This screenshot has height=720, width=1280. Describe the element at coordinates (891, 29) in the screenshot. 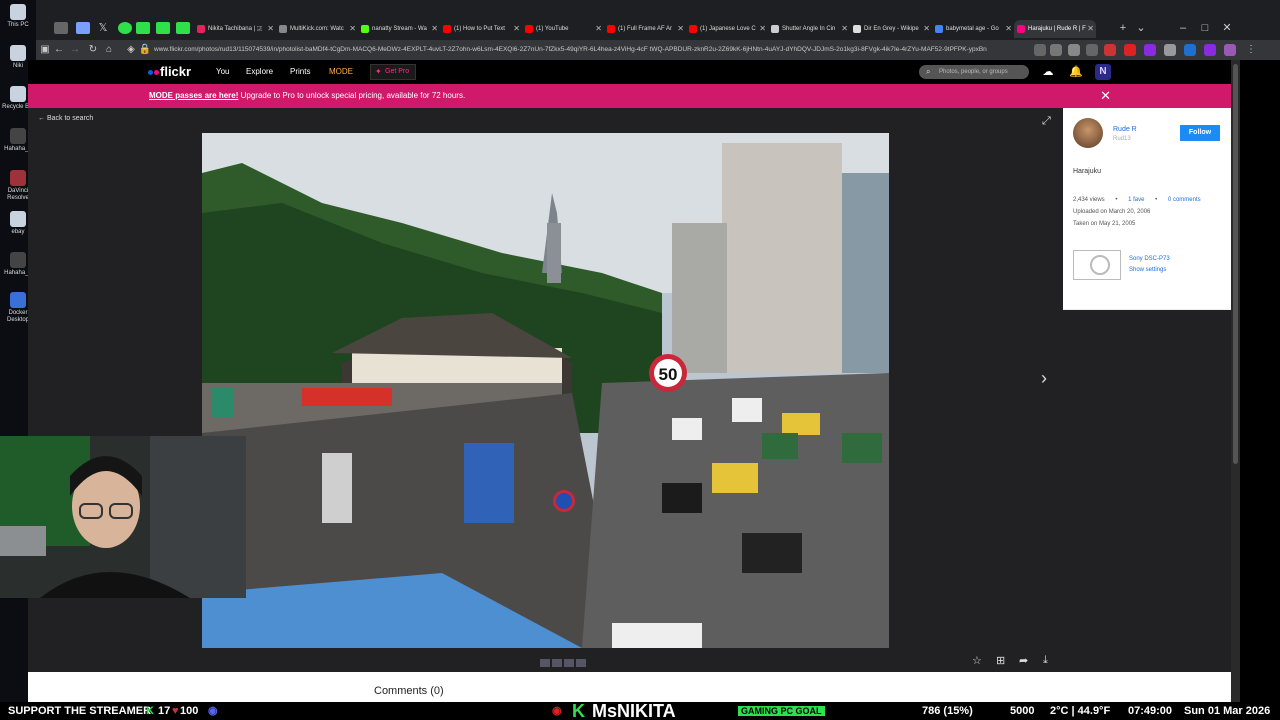

I see `tab: Dir En Grey - Wikipe ✕` at that location.